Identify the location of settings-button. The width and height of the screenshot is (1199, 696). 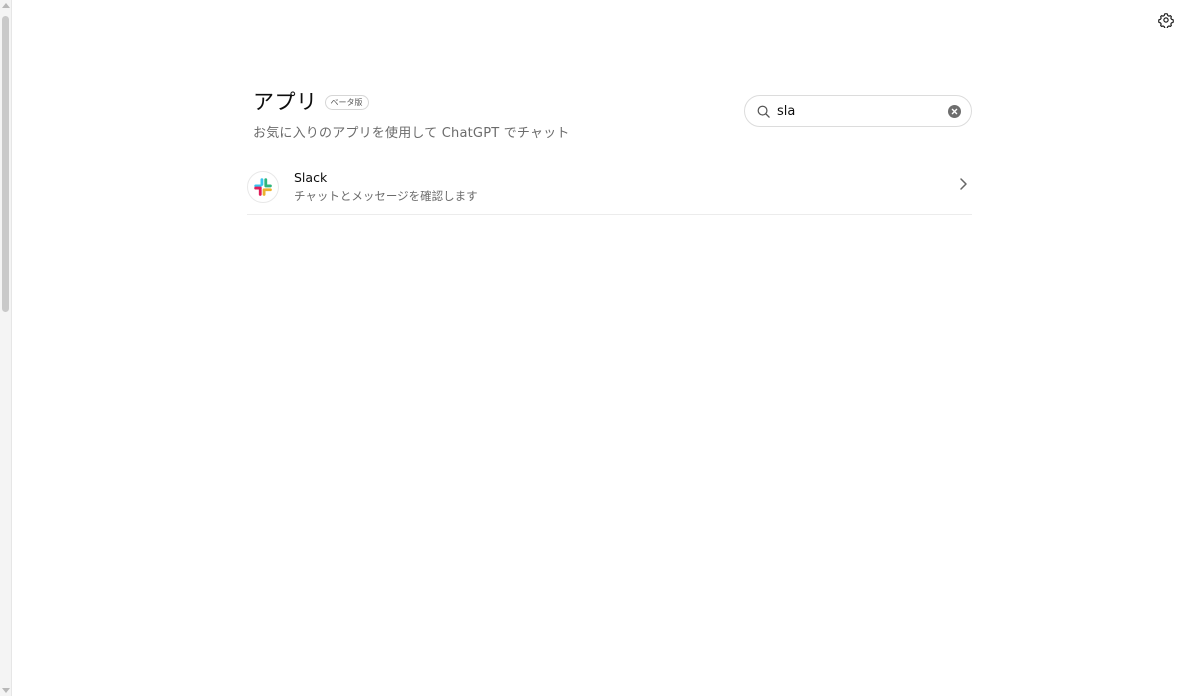
(1166, 20).